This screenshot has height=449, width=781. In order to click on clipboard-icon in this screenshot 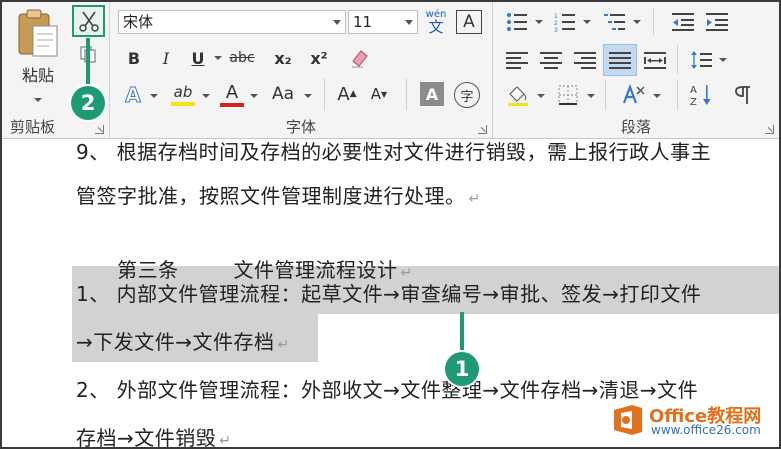, I will do `click(38, 33)`.